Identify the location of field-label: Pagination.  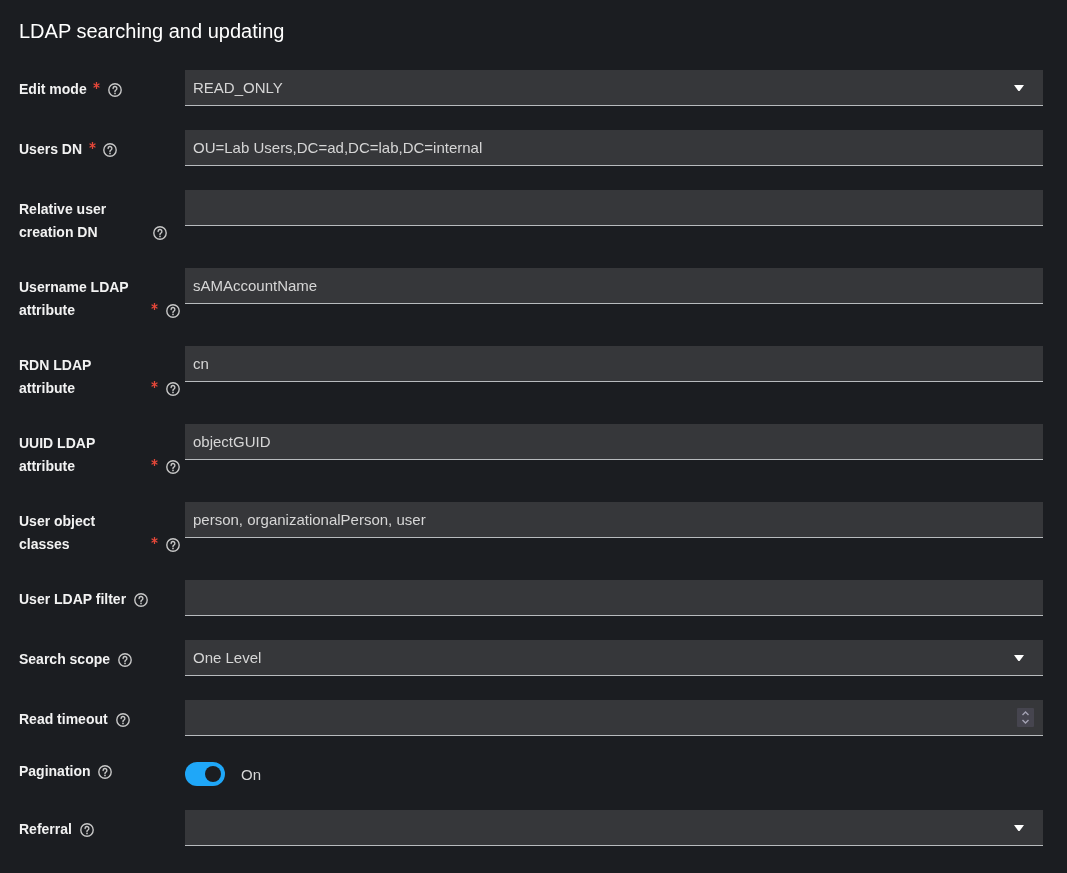
(55, 771).